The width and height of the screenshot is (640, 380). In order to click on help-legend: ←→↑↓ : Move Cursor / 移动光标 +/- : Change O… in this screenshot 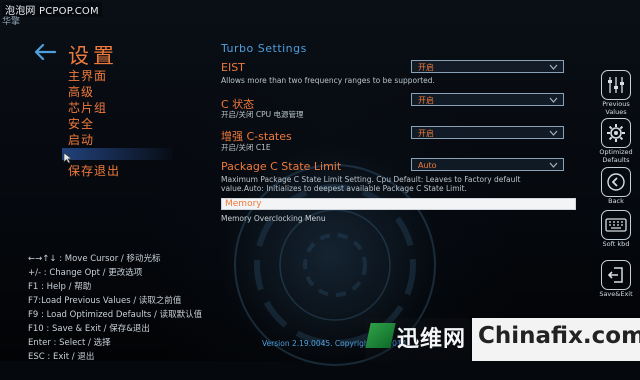, I will do `click(115, 308)`.